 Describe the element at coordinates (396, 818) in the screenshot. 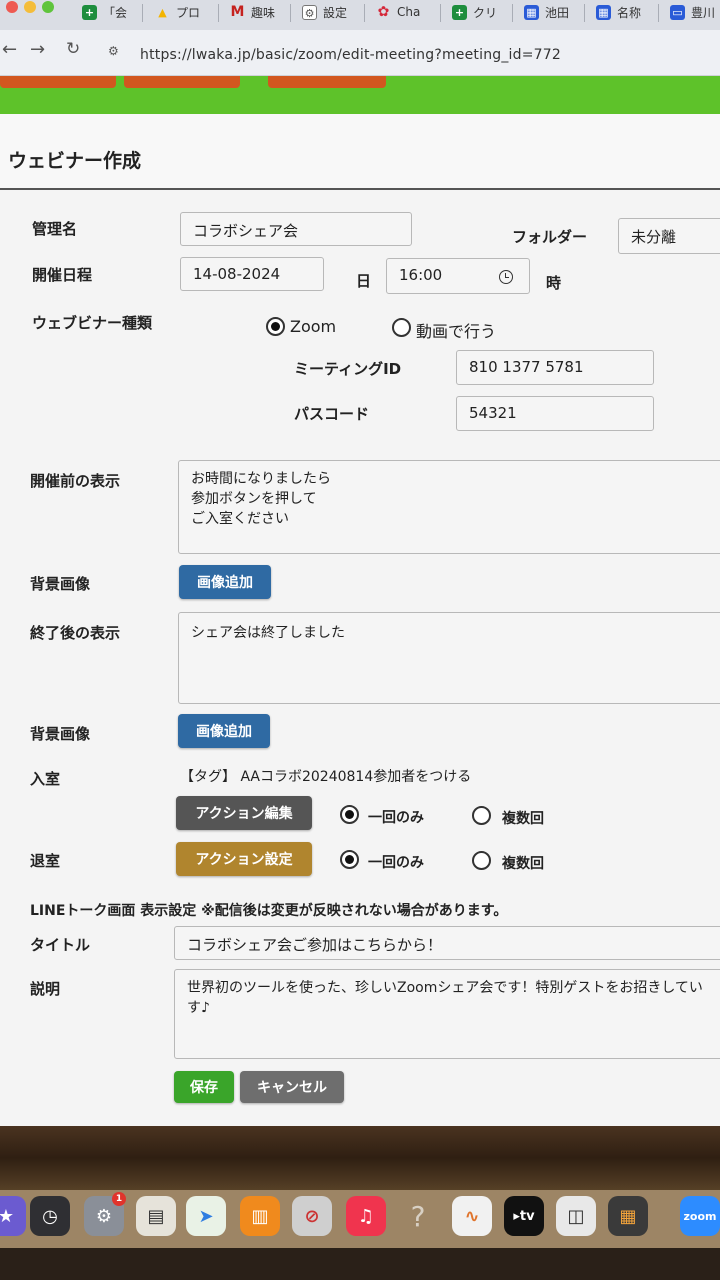

I see `radio-enter-once-label: 一回のみ` at that location.